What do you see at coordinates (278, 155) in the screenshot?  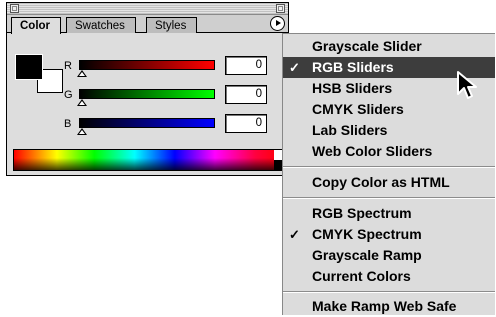 I see `spectrum-white-swatch` at bounding box center [278, 155].